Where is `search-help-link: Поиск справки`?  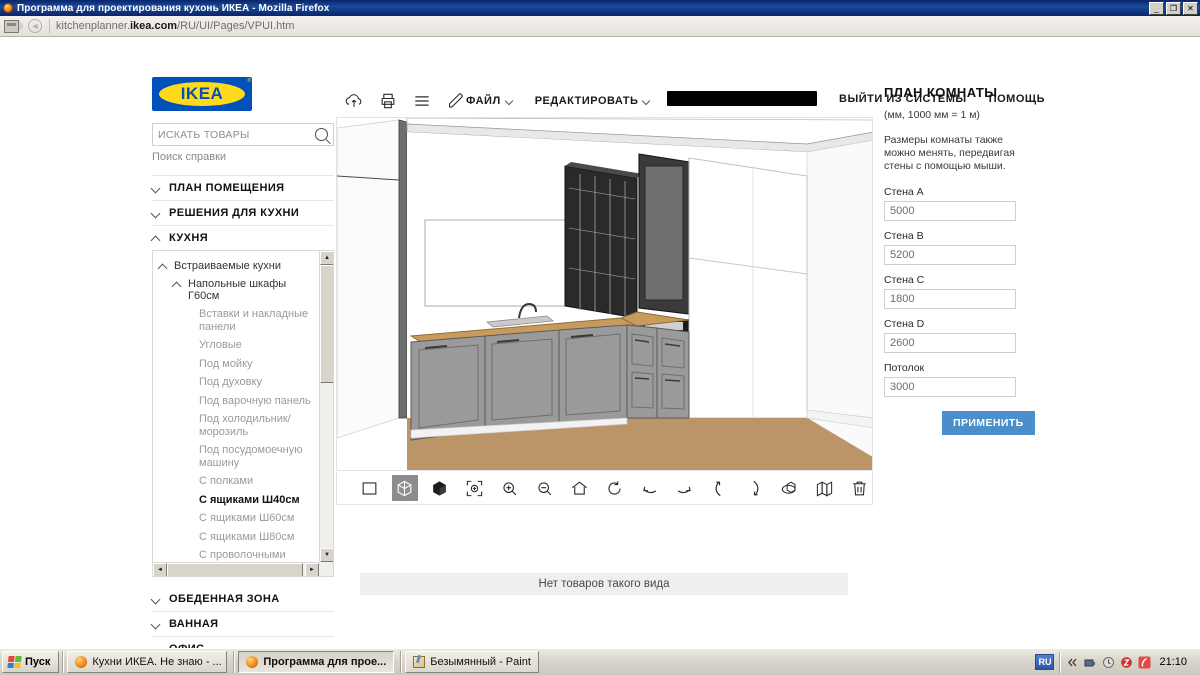 search-help-link: Поиск справки is located at coordinates (243, 157).